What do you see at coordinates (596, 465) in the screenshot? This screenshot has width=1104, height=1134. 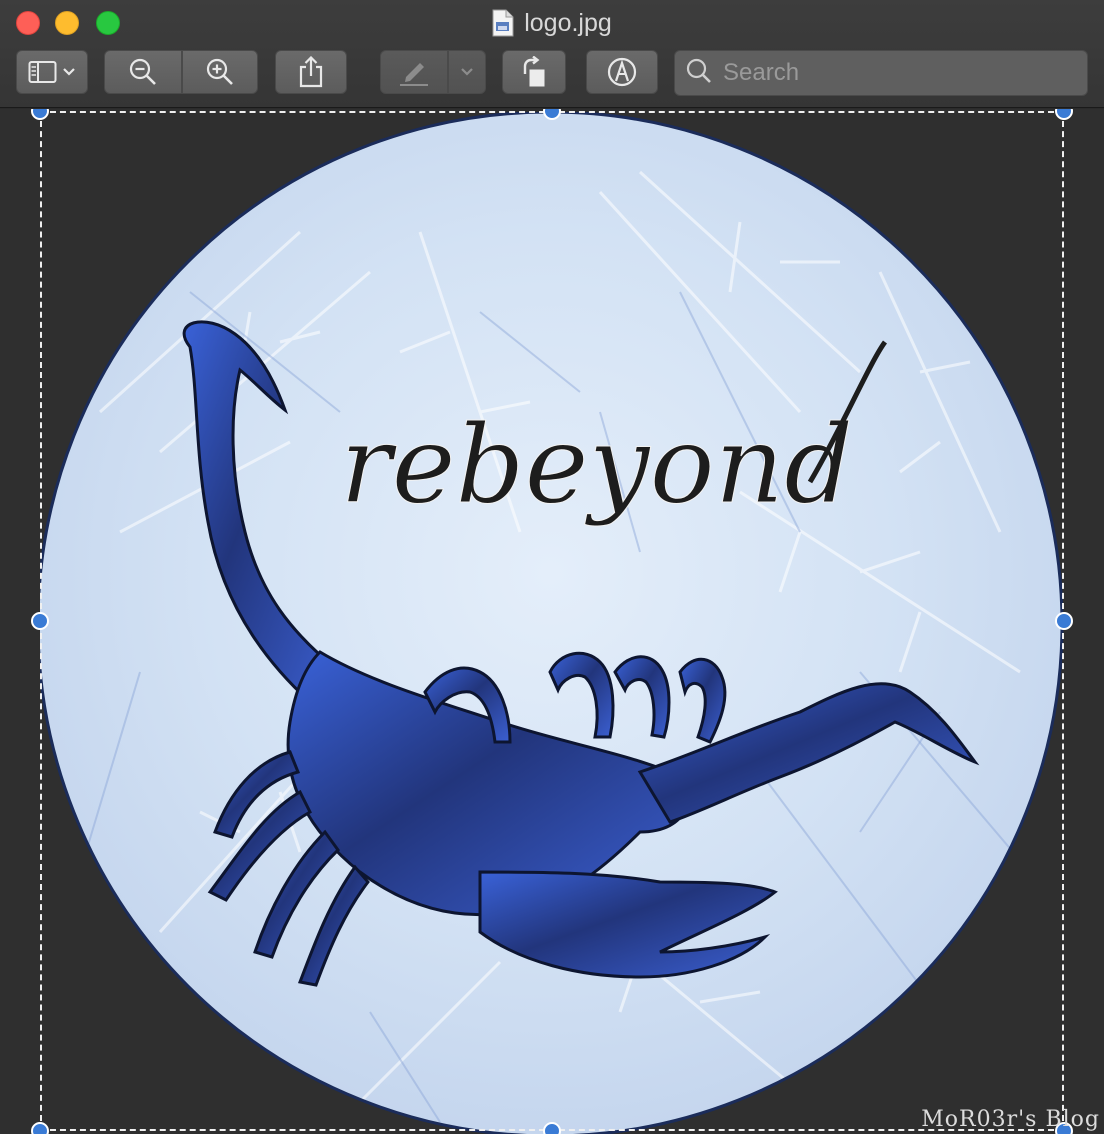 I see `logo-text: rebeyond` at bounding box center [596, 465].